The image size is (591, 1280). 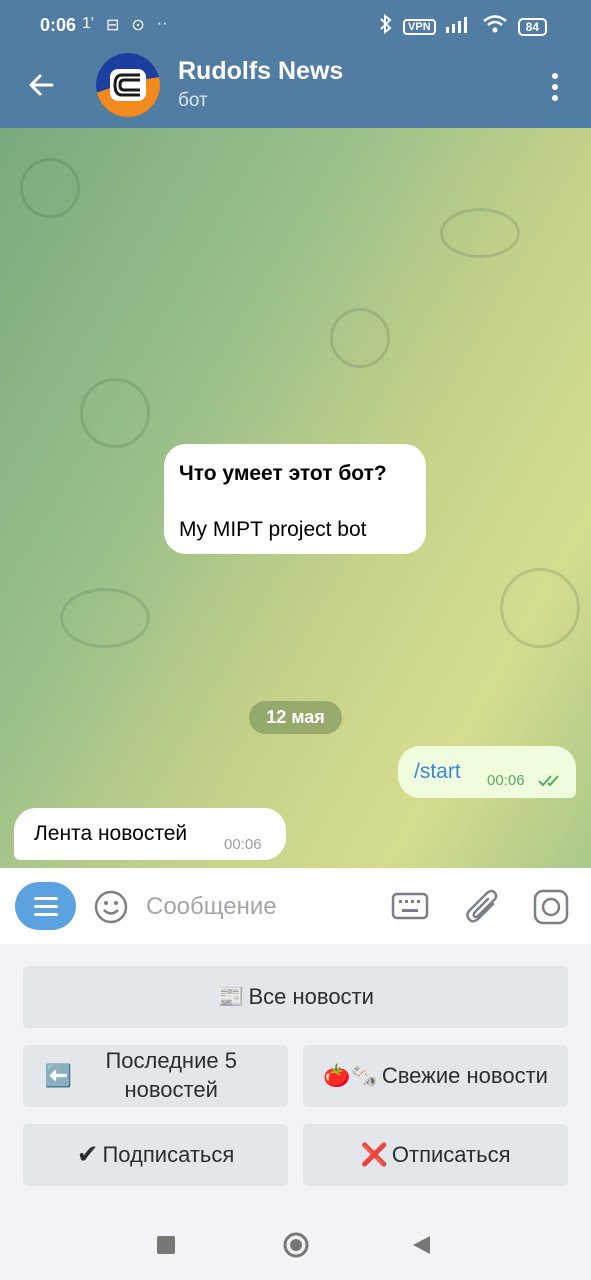 I want to click on outgoing-message: /start 00:06, so click(x=487, y=772).